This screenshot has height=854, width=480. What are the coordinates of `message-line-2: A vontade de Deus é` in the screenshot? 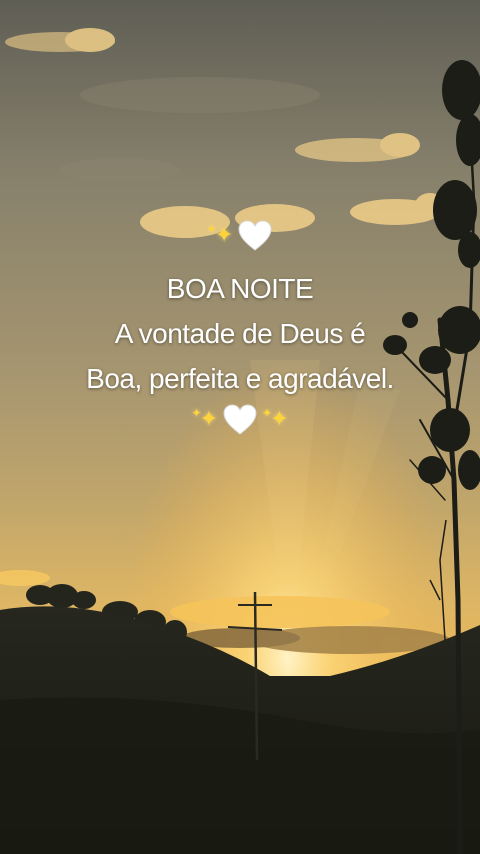 It's located at (240, 333).